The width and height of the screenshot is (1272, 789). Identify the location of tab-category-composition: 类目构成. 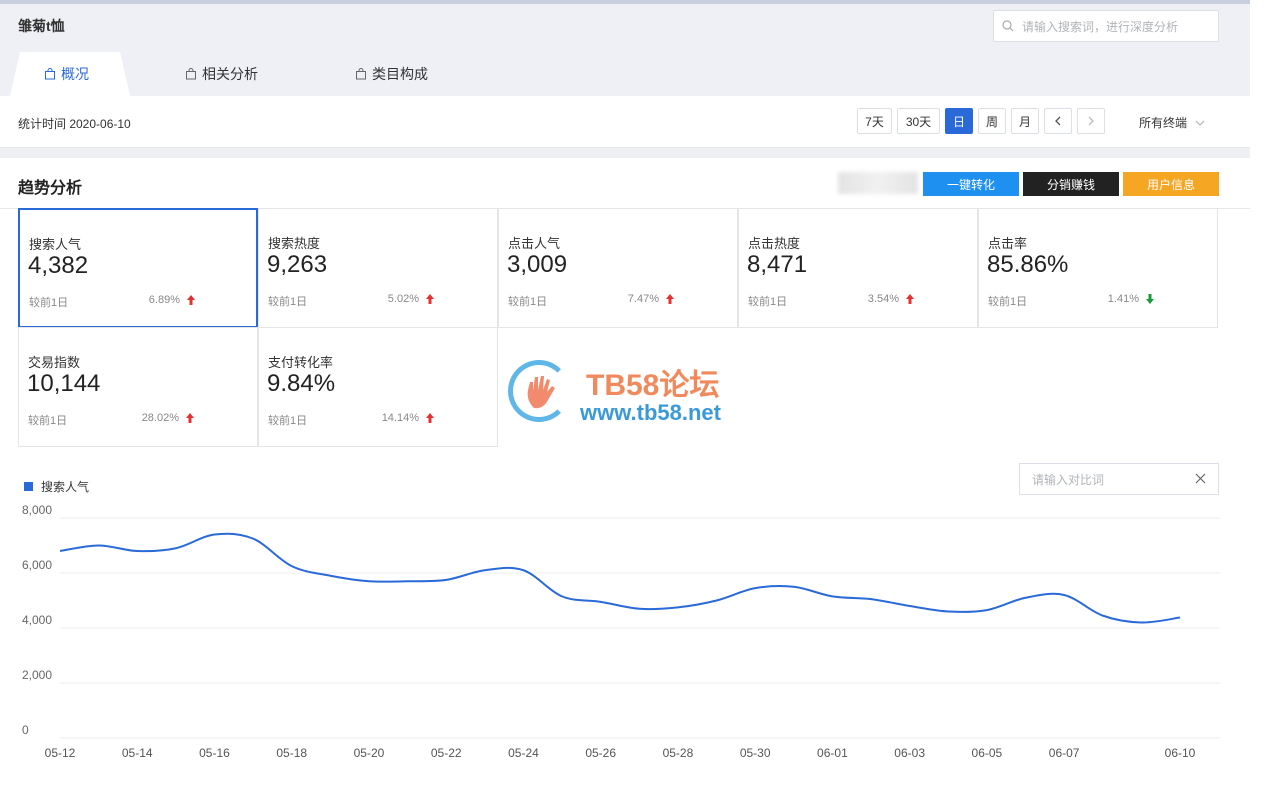
(391, 74).